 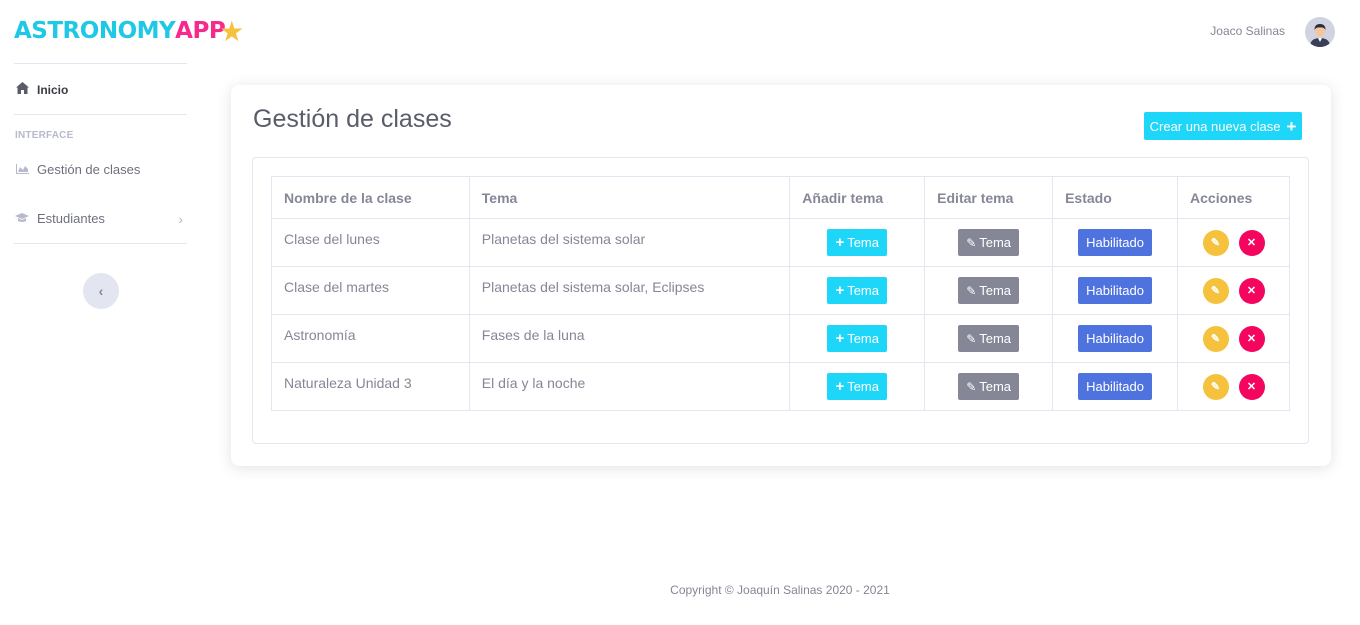 I want to click on sidebar-item-estudiantes: Estudiantes ›, so click(x=101, y=218).